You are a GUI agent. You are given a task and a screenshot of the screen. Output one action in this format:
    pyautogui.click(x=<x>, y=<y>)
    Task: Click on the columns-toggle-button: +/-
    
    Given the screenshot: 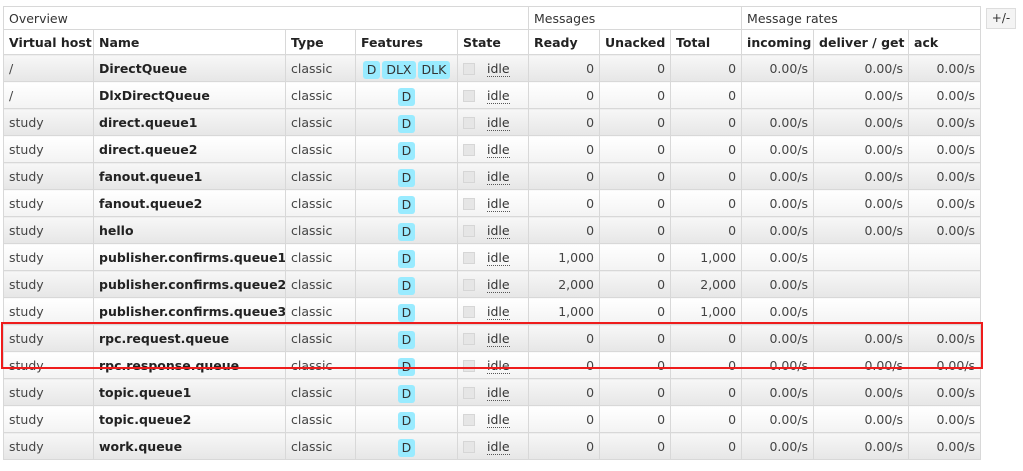 What is the action you would take?
    pyautogui.click(x=1001, y=18)
    